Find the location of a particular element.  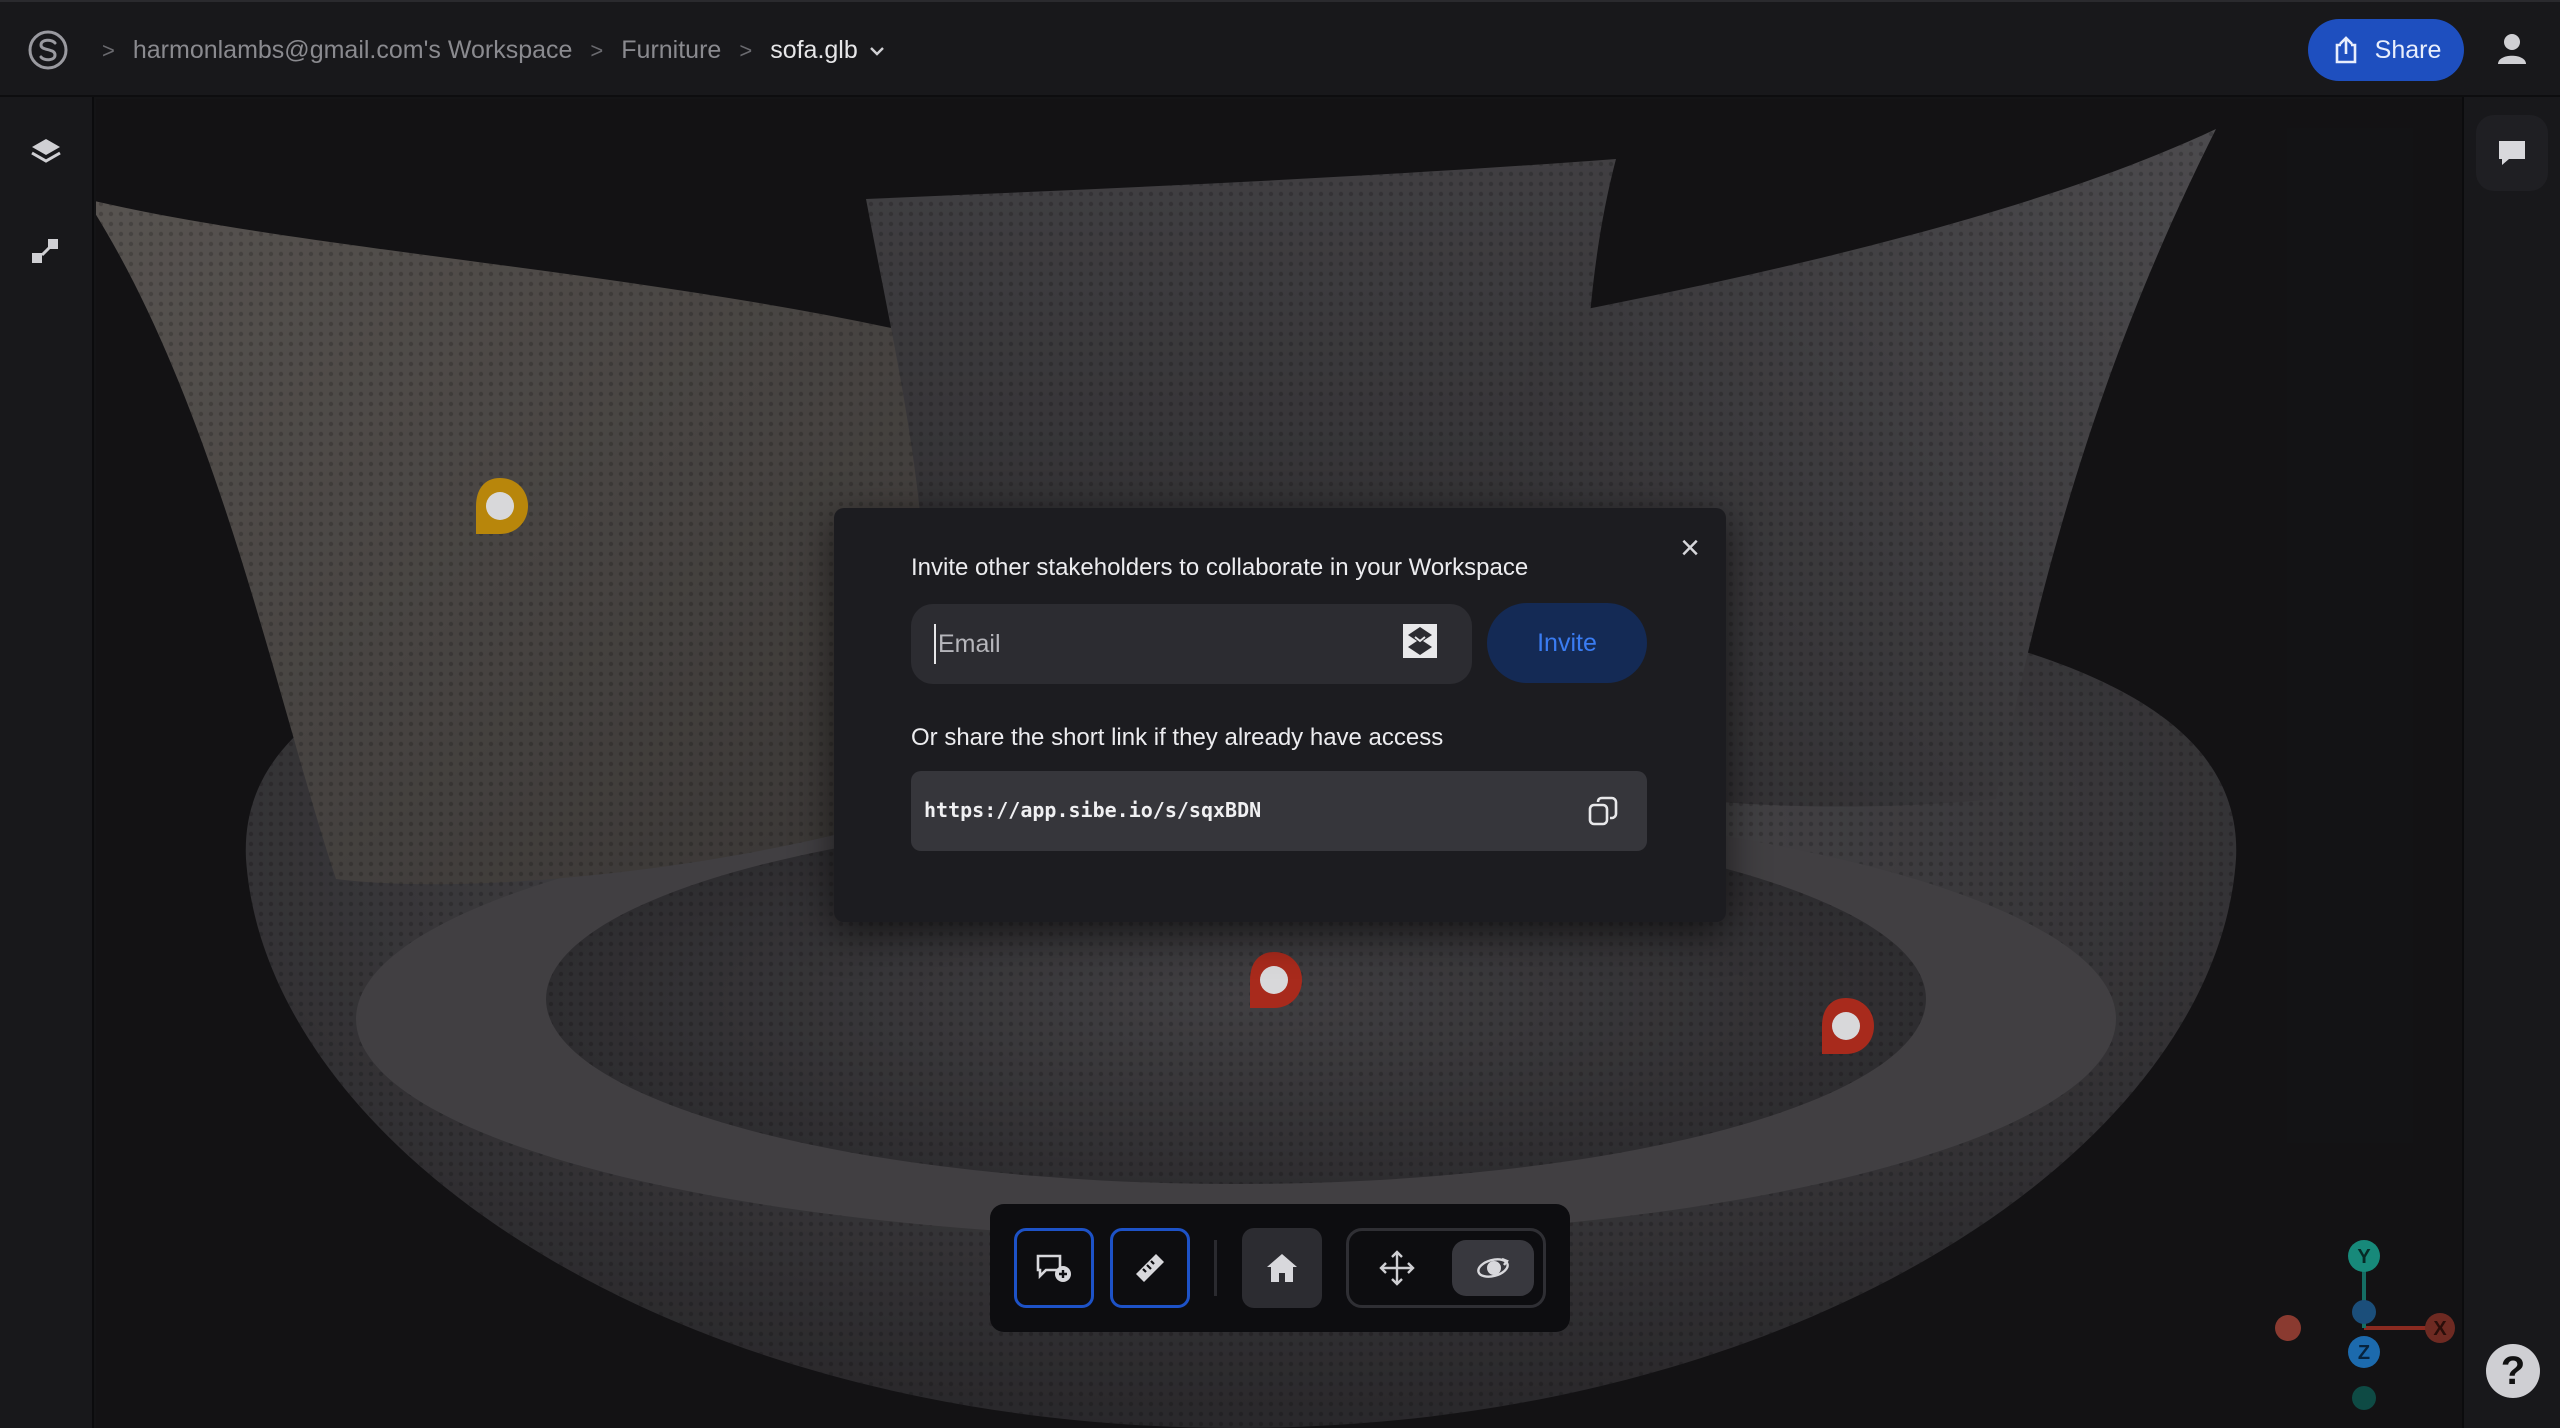

user-avatar-icon is located at coordinates (2512, 50).